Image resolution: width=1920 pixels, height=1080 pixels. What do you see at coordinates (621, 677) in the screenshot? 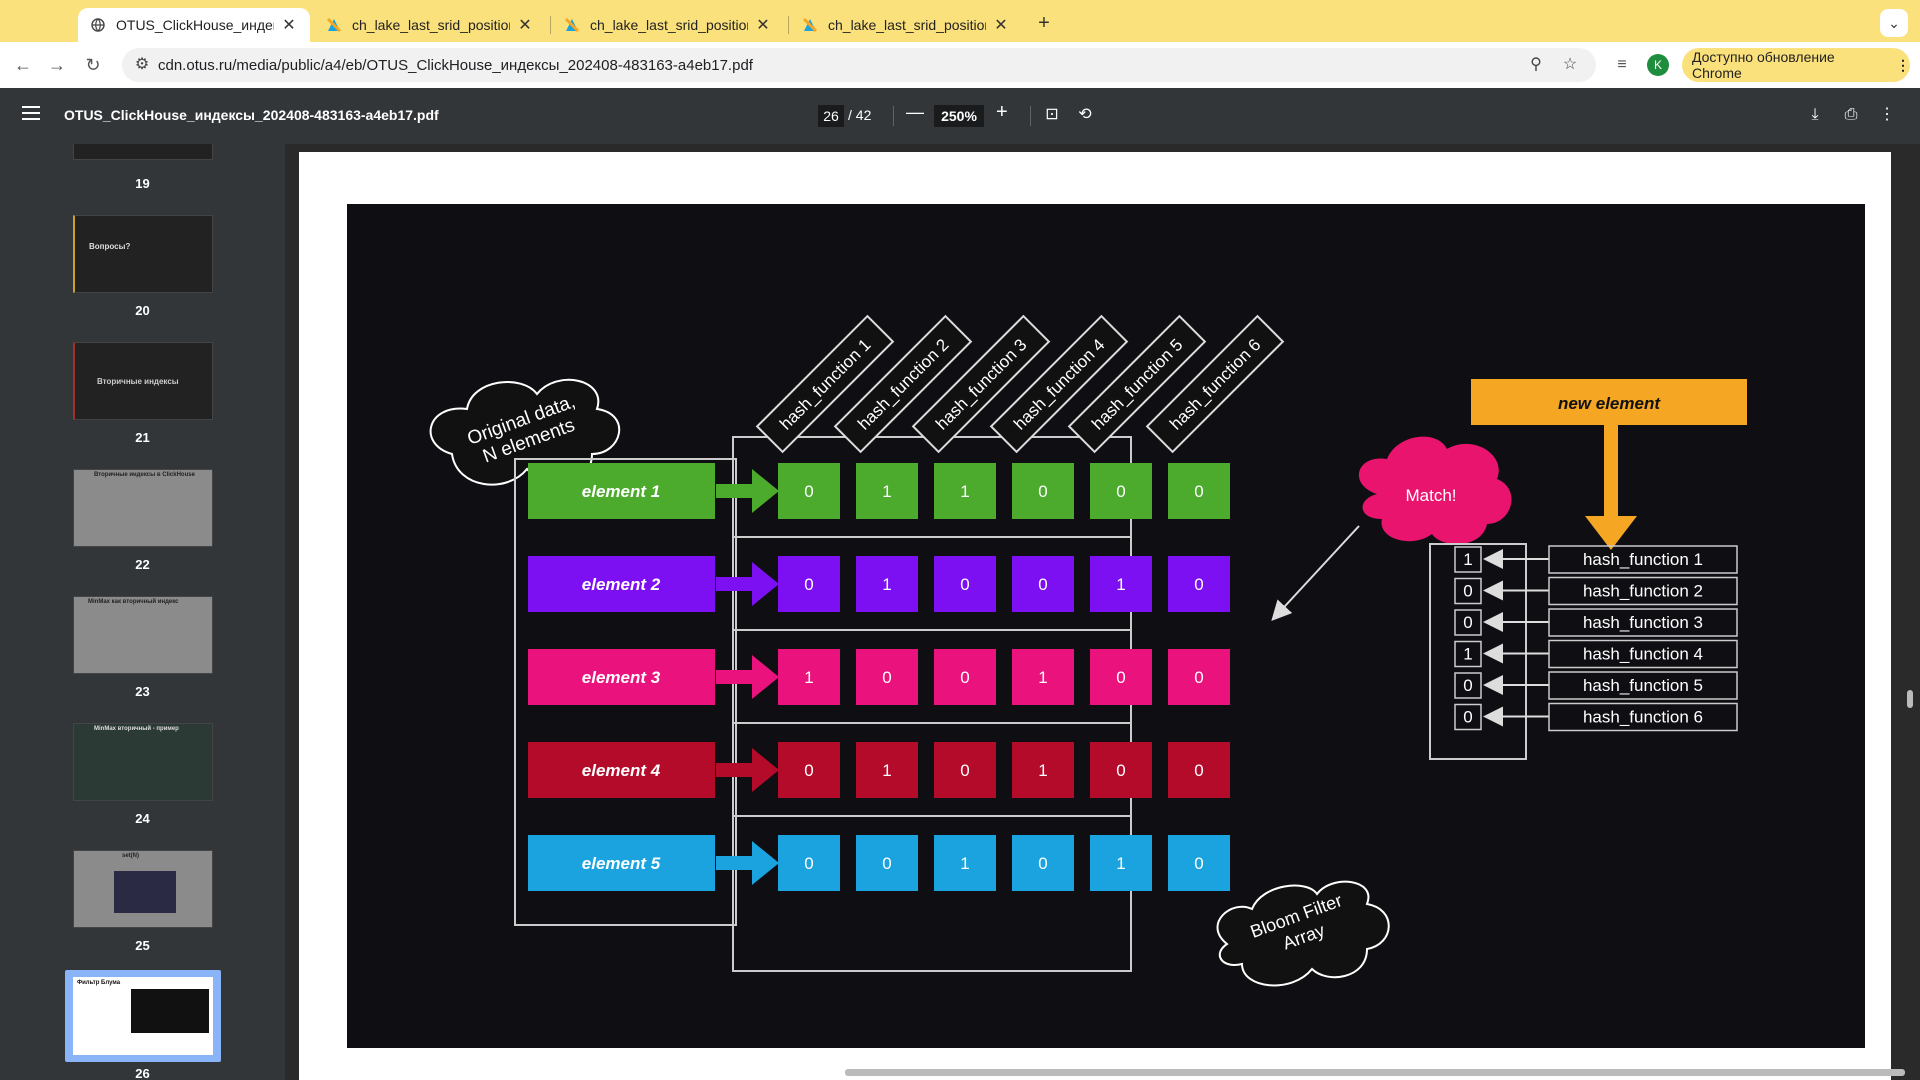
I see `element-label: element 3` at bounding box center [621, 677].